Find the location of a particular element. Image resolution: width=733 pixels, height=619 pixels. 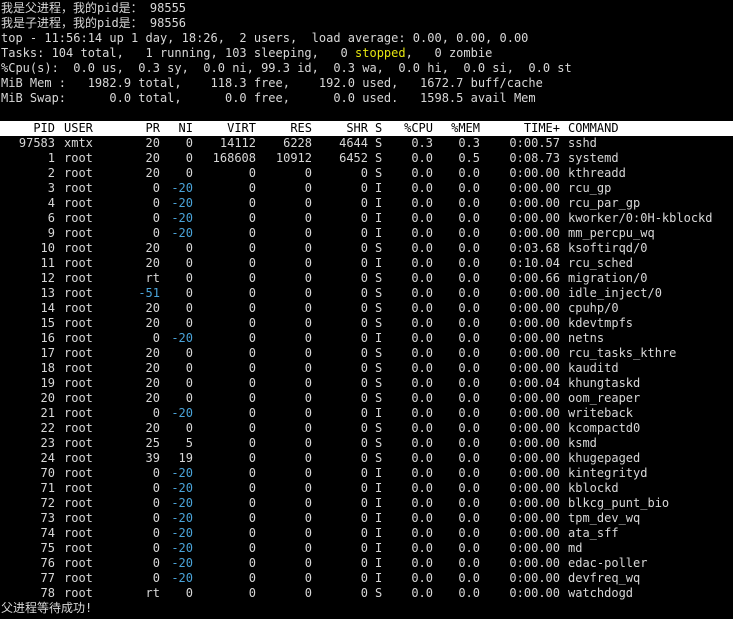

col-shr: SHR is located at coordinates (344, 128).